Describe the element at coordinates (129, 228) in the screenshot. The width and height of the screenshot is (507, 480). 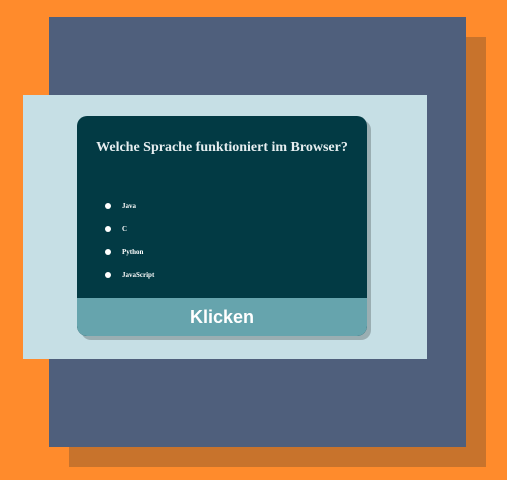
I see `option-c: C` at that location.